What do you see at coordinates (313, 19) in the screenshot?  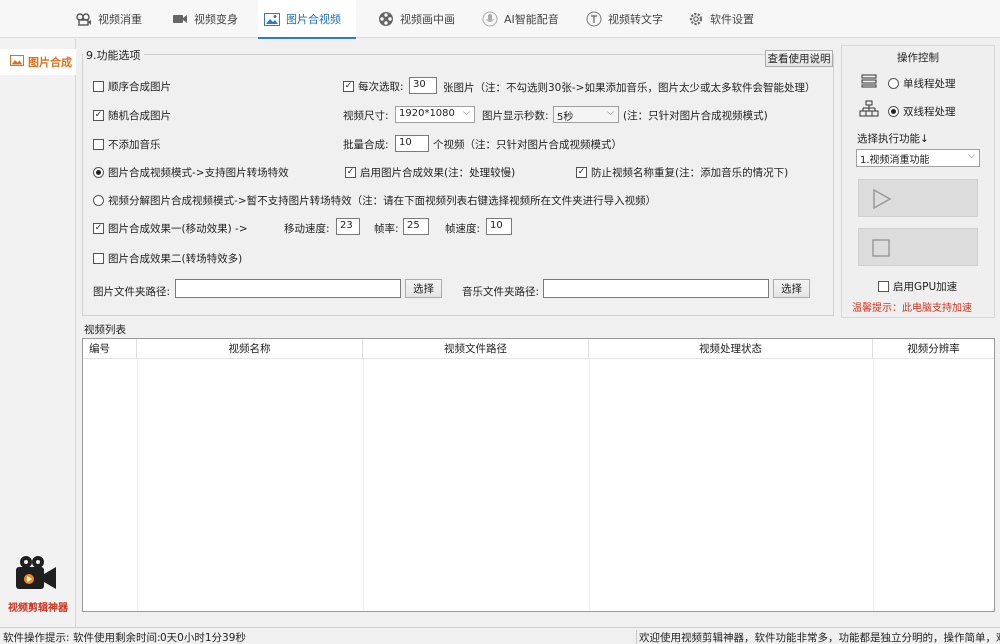 I see `tab-label: 图片合视频` at bounding box center [313, 19].